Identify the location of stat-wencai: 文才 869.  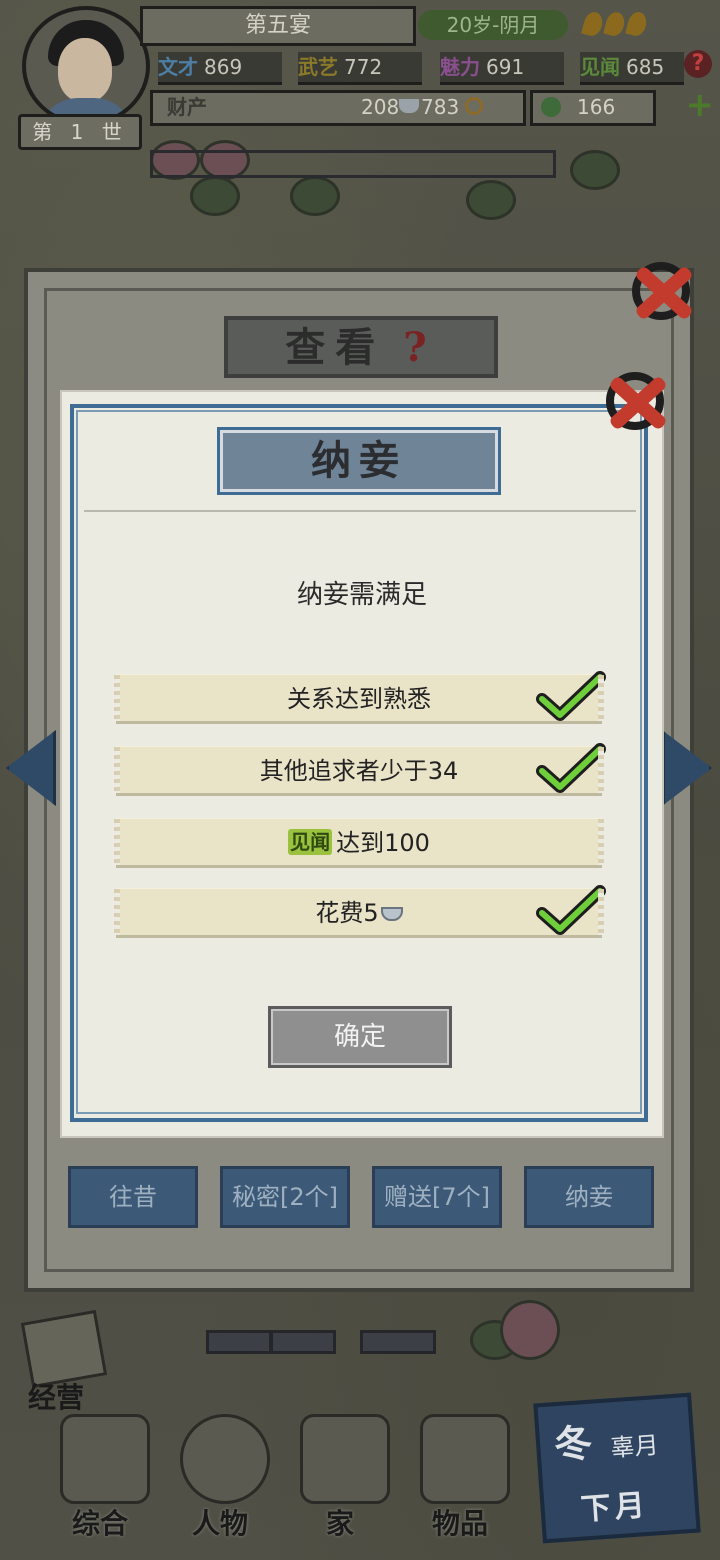
(220, 68).